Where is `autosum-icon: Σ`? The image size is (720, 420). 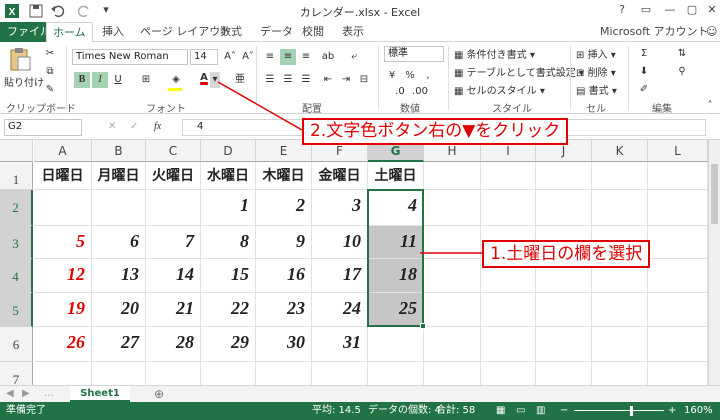
autosum-icon: Σ is located at coordinates (644, 54).